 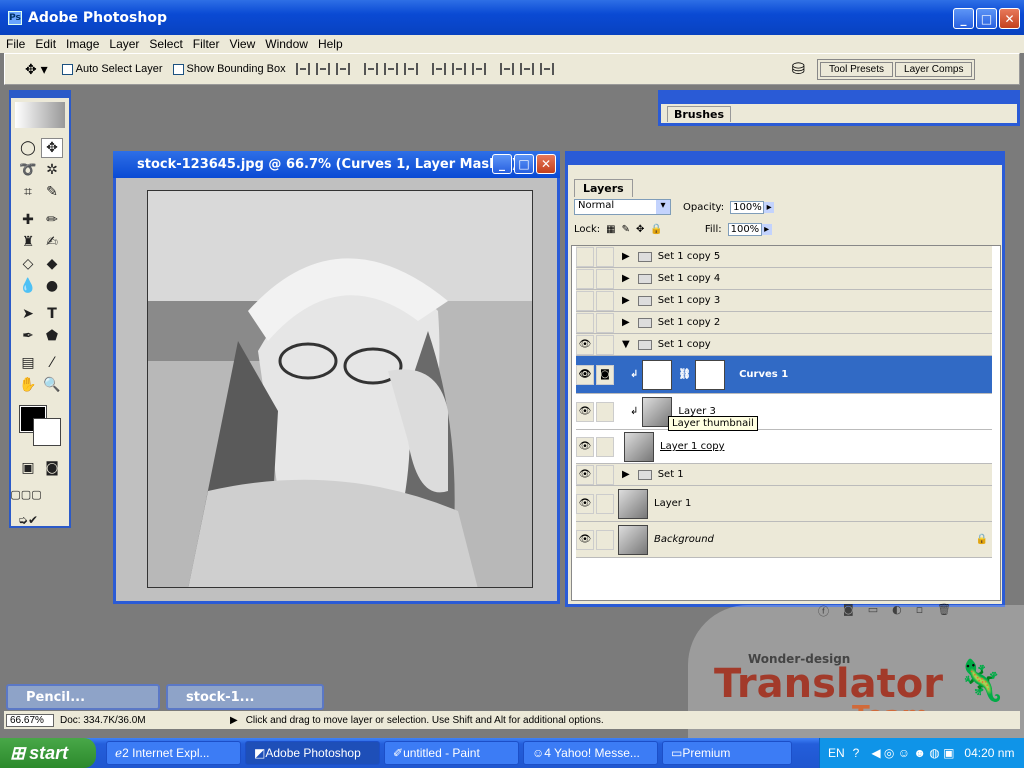 I want to click on layer-row: ▶ Set 1 copy 3, so click(x=784, y=301).